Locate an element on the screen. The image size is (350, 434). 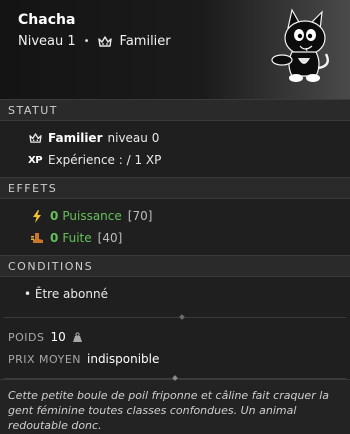
condition-item: • Être abonné is located at coordinates (66, 294).